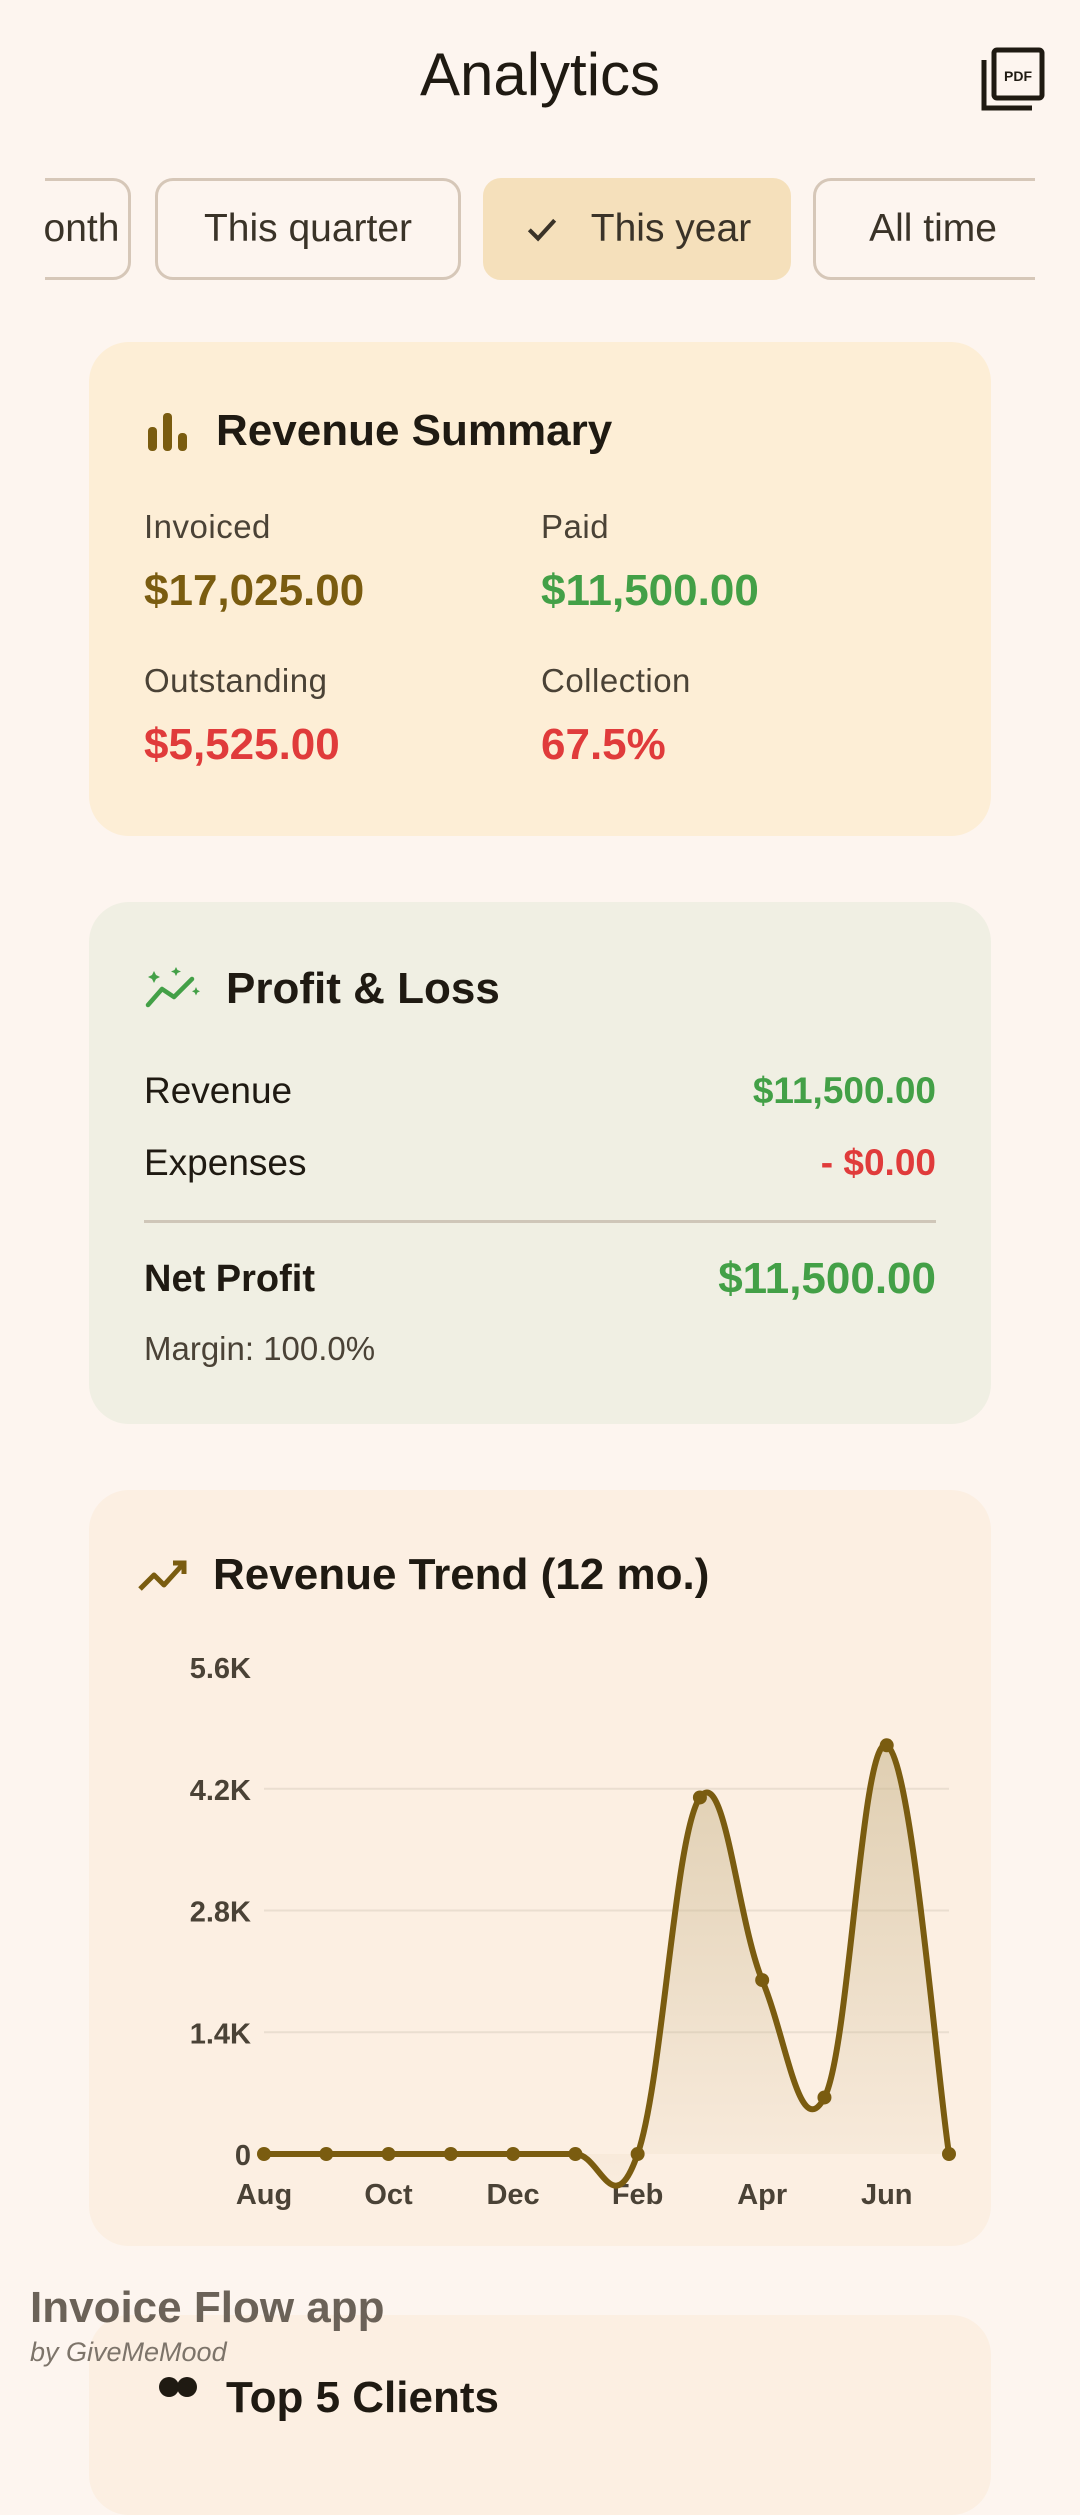 Image resolution: width=1080 pixels, height=2515 pixels. Describe the element at coordinates (243, 2156) in the screenshot. I see `y-tick-label: 0` at that location.